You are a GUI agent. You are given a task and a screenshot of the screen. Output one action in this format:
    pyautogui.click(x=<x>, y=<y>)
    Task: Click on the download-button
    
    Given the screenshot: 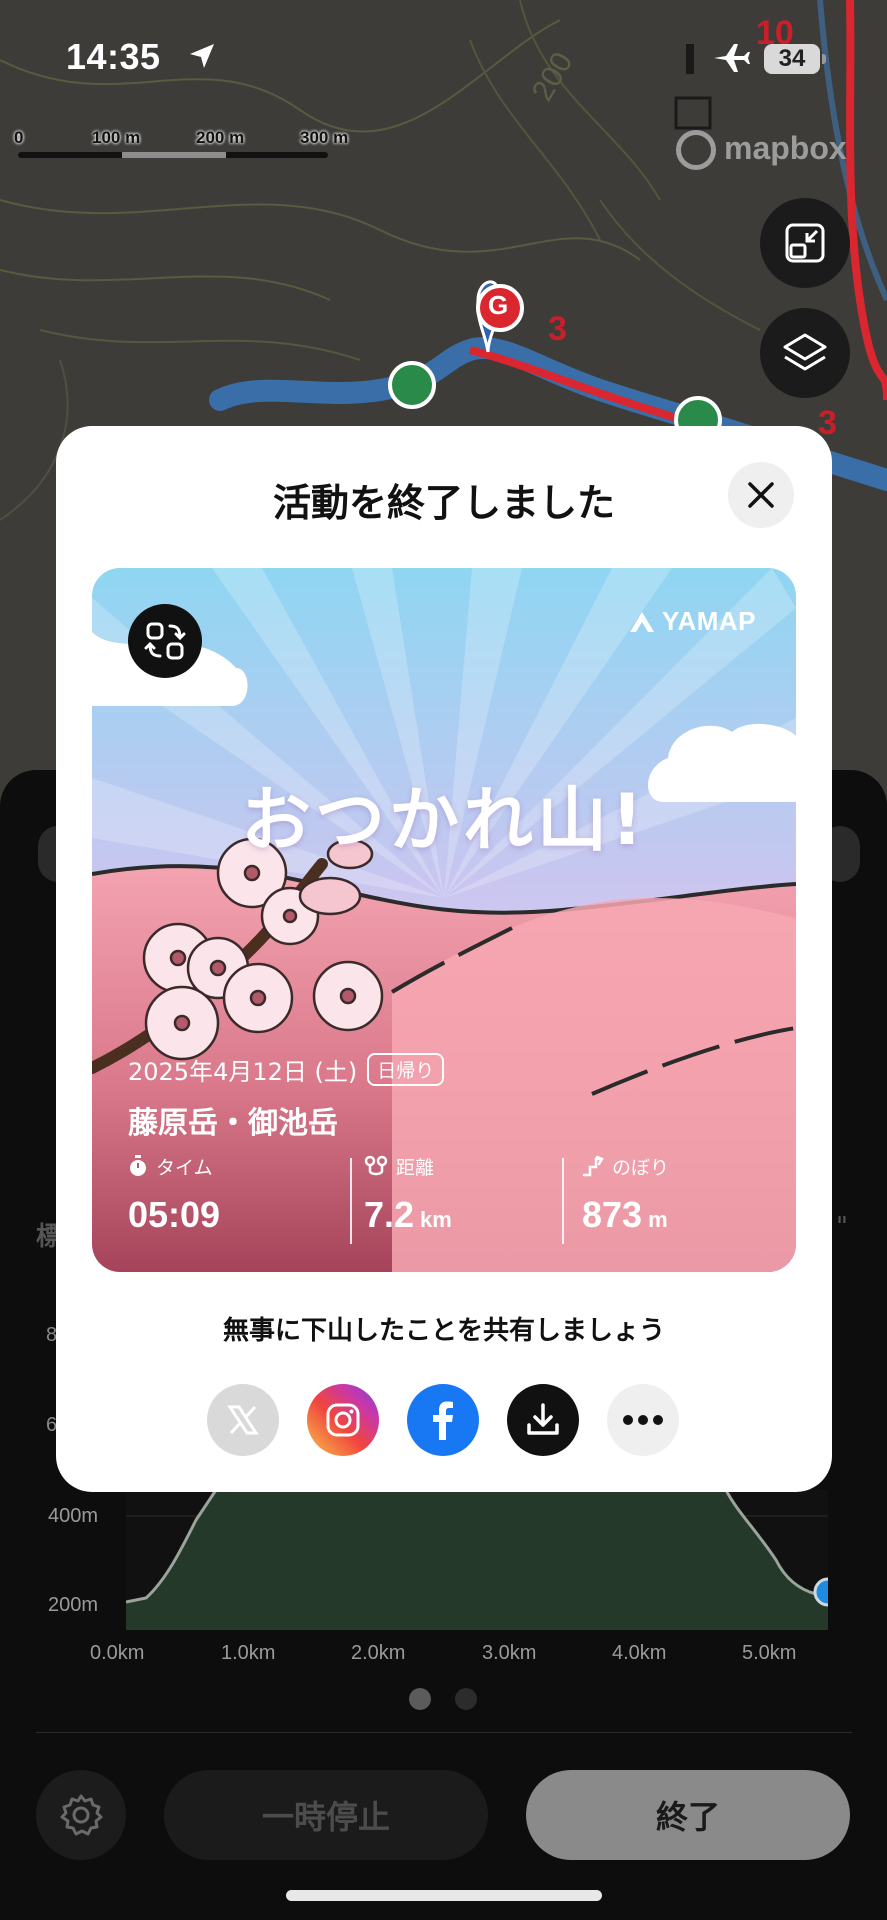 What is the action you would take?
    pyautogui.click(x=543, y=1420)
    